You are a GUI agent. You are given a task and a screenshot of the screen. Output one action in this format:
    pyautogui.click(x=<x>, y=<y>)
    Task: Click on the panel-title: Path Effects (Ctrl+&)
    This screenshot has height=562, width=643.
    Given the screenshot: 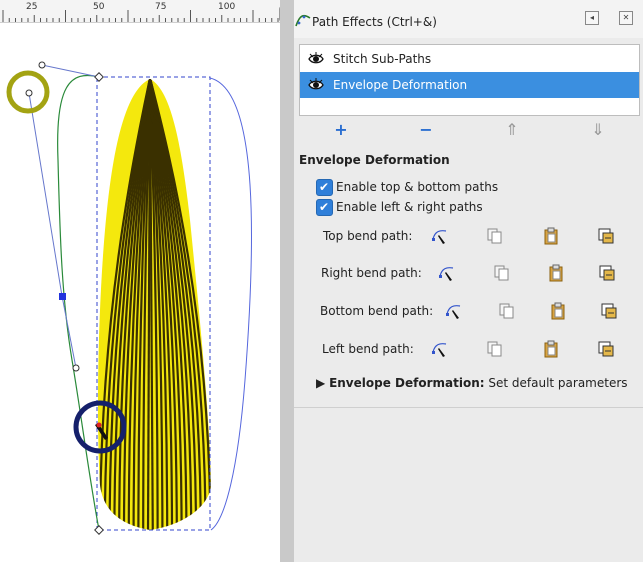 What is the action you would take?
    pyautogui.click(x=374, y=22)
    